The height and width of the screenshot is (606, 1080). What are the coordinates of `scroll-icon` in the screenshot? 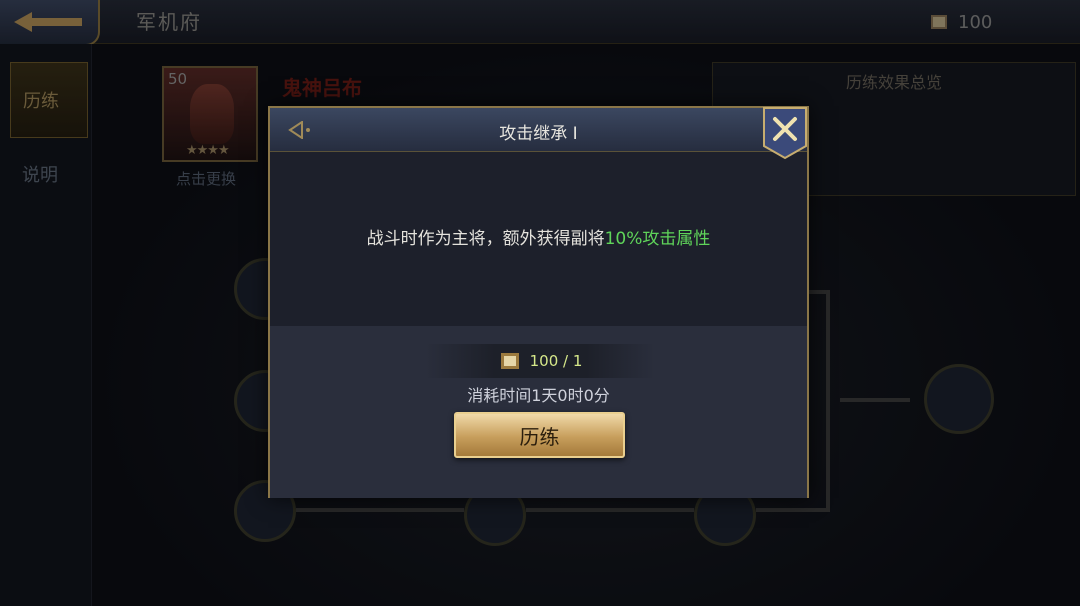 It's located at (509, 361).